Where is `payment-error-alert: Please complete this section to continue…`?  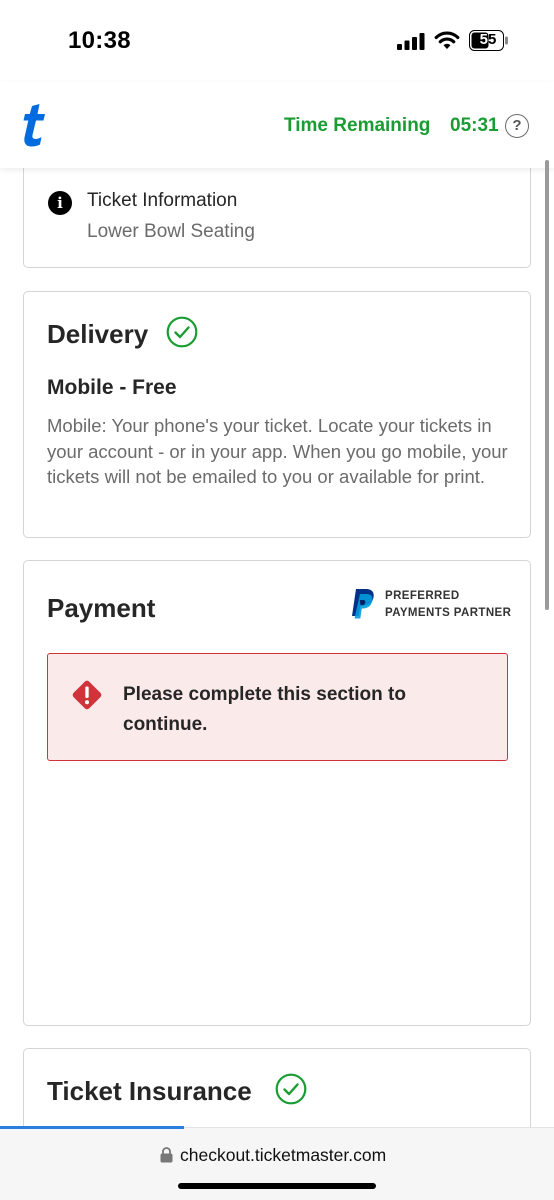 payment-error-alert: Please complete this section to continue… is located at coordinates (277, 707).